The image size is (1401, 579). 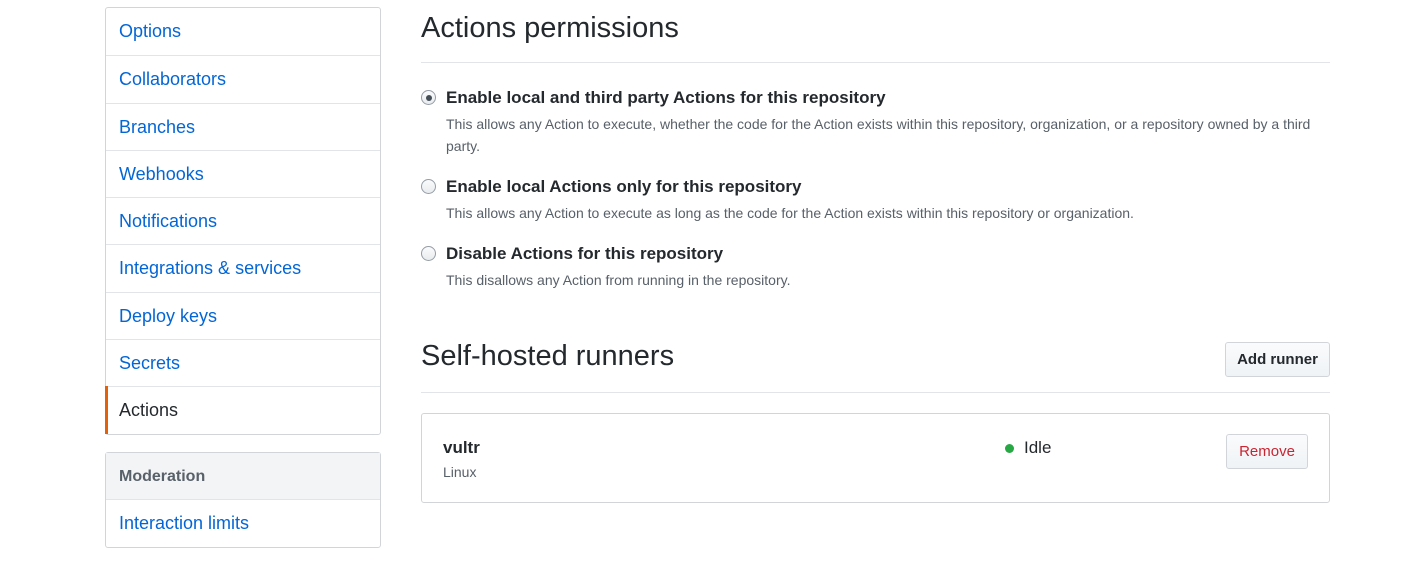 What do you see at coordinates (243, 31) in the screenshot?
I see `sidebar-item-options: Options` at bounding box center [243, 31].